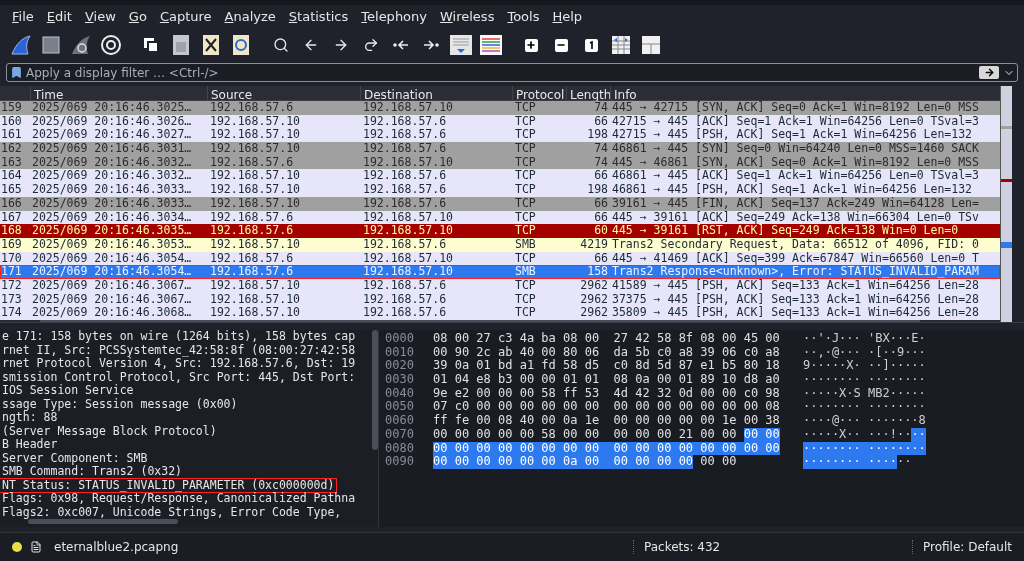 This screenshot has width=1024, height=561. Describe the element at coordinates (405, 203) in the screenshot. I see `table-cell-text: 192.168.57.6` at that location.